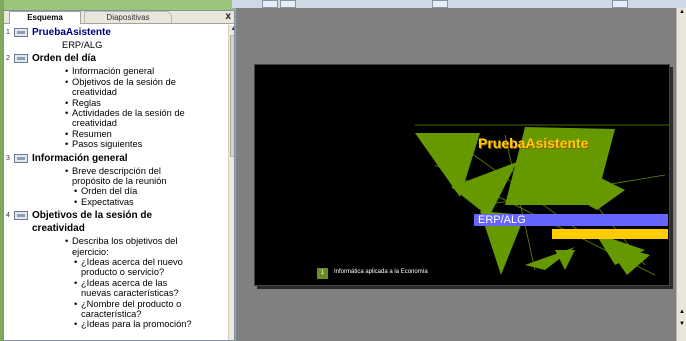 The width and height of the screenshot is (686, 341). I want to click on close-panel-button: x, so click(228, 16).